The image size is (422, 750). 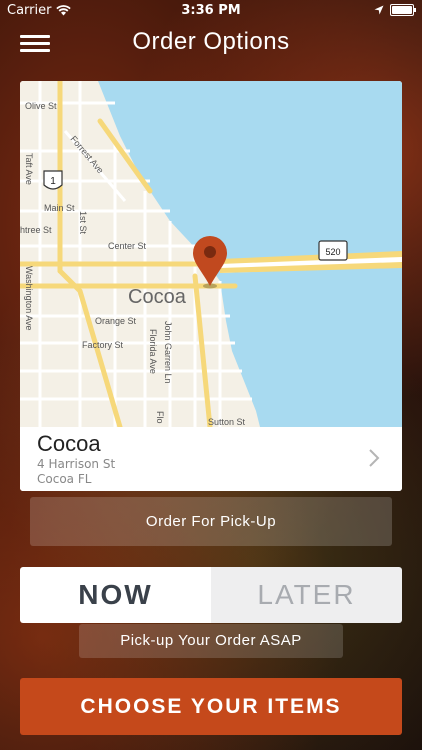 What do you see at coordinates (157, 297) in the screenshot?
I see `map-city-label: Cocoa` at bounding box center [157, 297].